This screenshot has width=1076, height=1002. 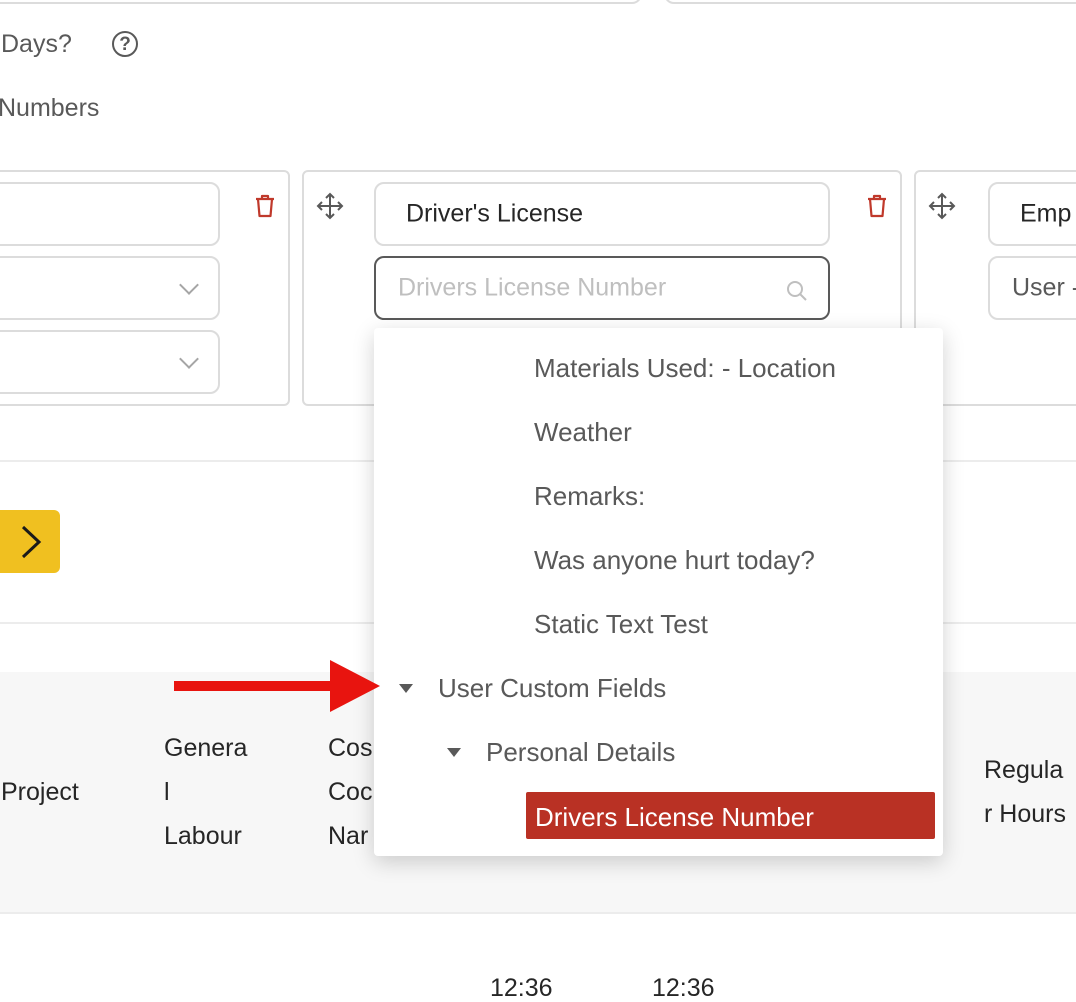 I want to click on dropdown-item: Weather, so click(x=583, y=432).